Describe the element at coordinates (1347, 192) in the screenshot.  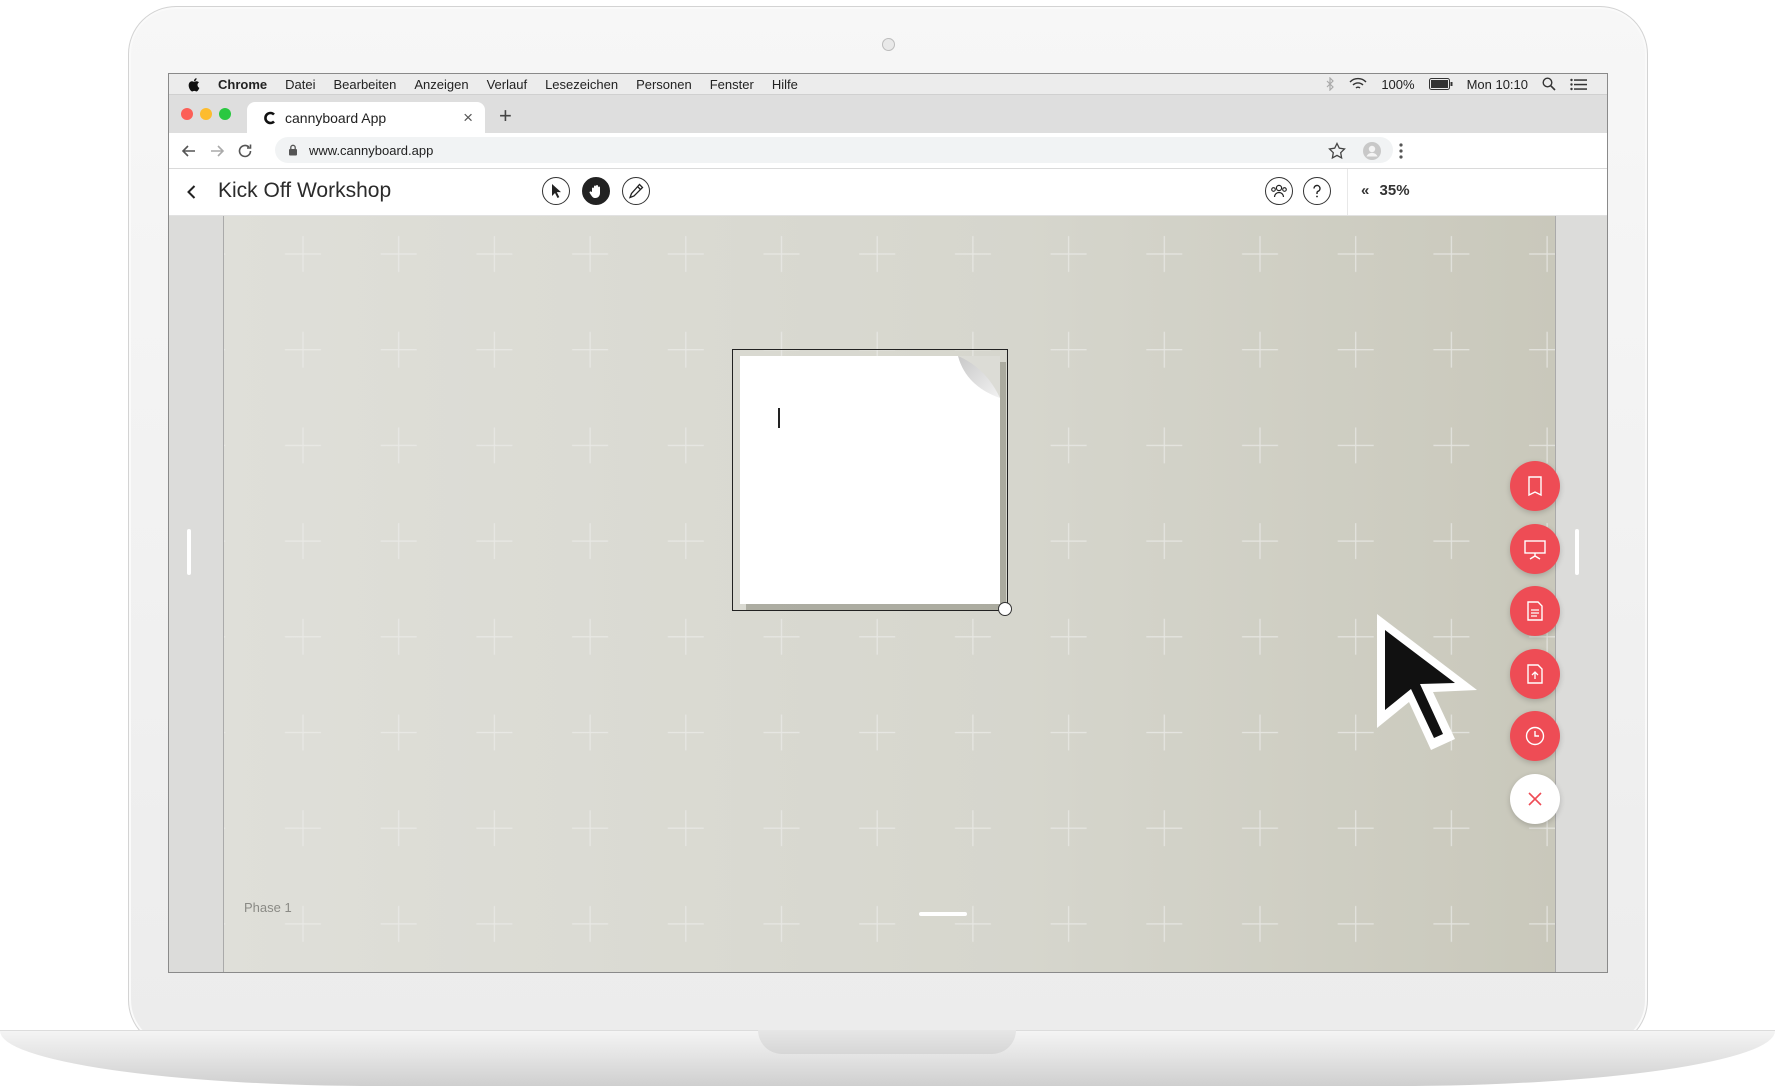
I see `header-divider` at that location.